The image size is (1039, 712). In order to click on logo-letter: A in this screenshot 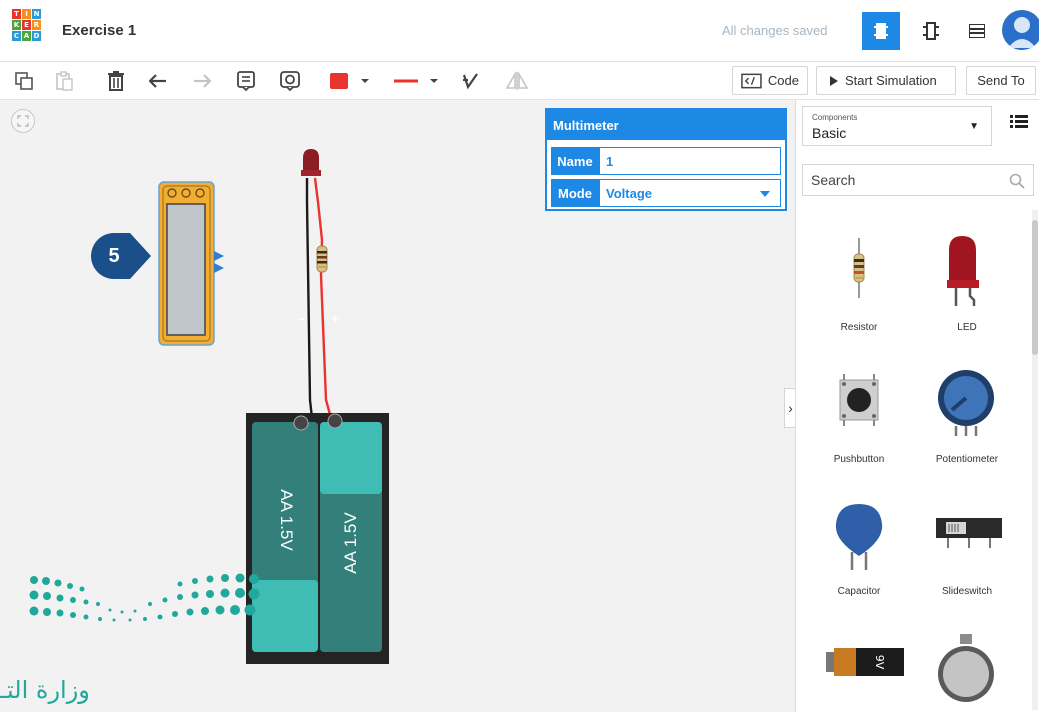, I will do `click(26, 36)`.